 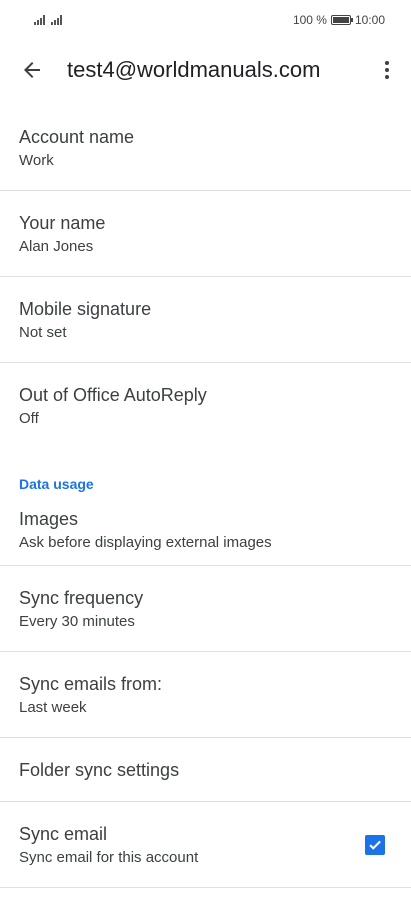 I want to click on sync-email-checkbox, so click(x=375, y=844).